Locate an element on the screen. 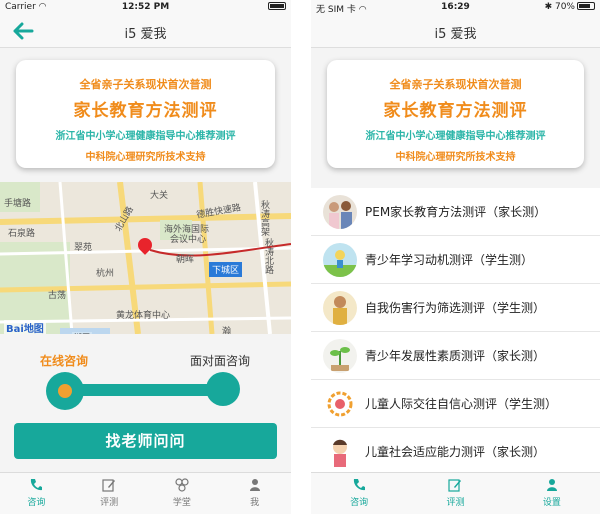 This screenshot has height=514, width=600. baidu-map-logo: Bai地图 is located at coordinates (25, 327).